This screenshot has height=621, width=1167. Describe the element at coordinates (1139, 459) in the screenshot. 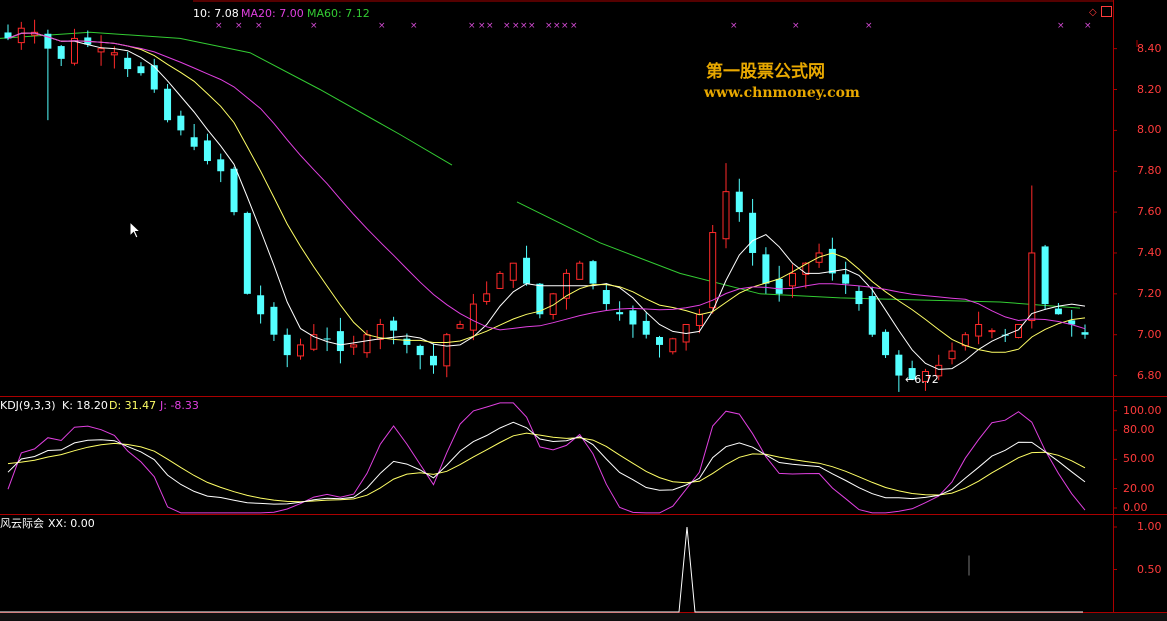

I see `kdj-tick-label: 50.00` at that location.